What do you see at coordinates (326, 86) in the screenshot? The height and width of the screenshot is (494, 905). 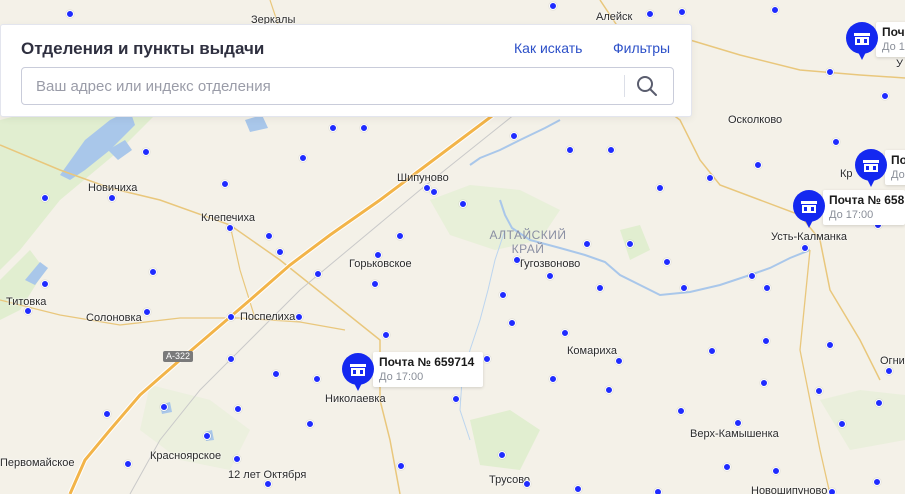 I see `search-input` at bounding box center [326, 86].